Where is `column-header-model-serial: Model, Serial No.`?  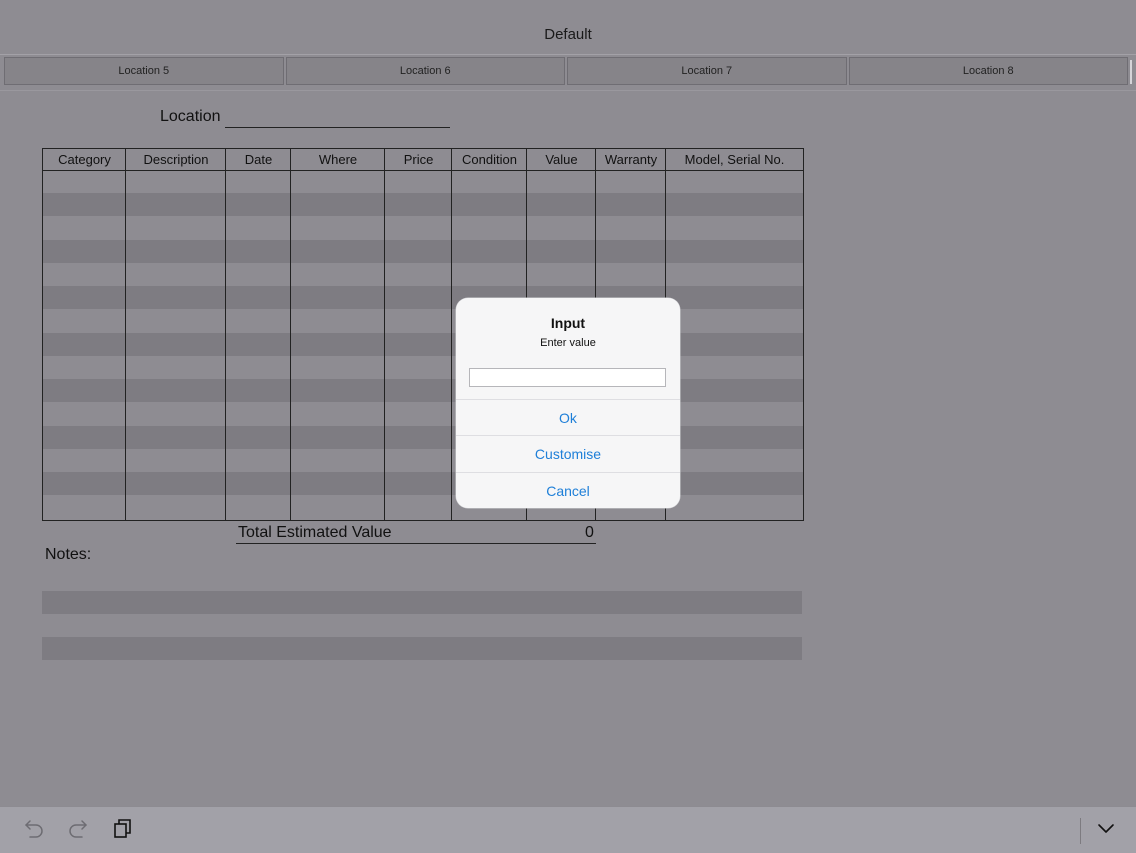 column-header-model-serial: Model, Serial No. is located at coordinates (734, 159).